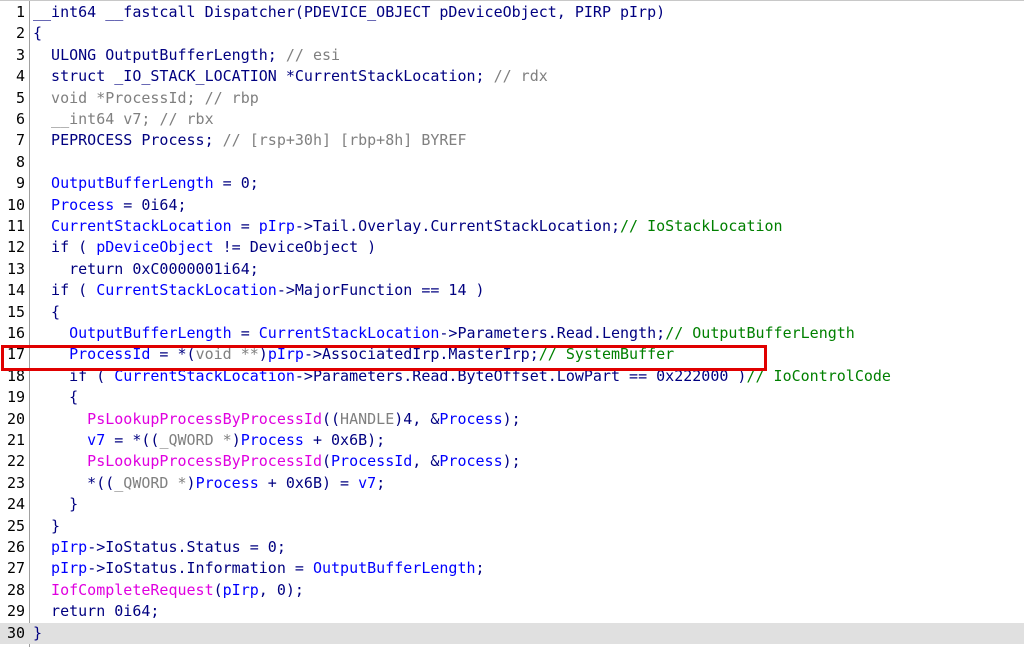  I want to click on code-token: // [rsp+30h] [rbp+8h] BYREF, so click(344, 140).